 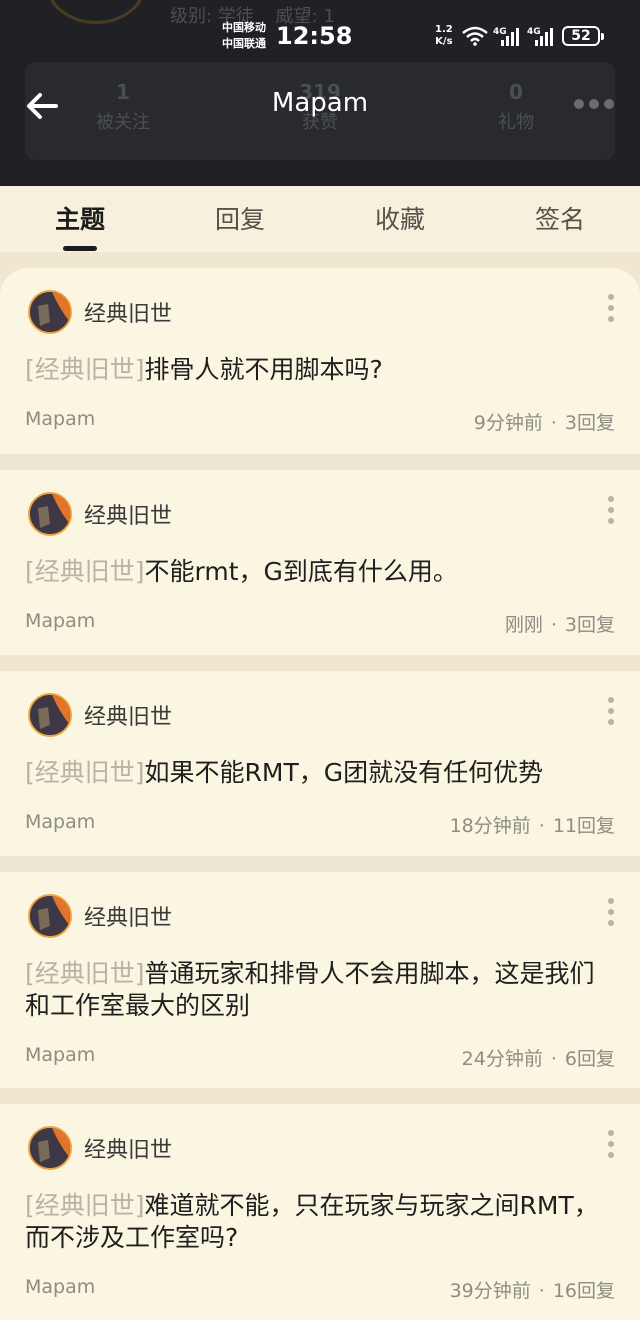 I want to click on carrier-1: 中国移动, so click(x=244, y=27).